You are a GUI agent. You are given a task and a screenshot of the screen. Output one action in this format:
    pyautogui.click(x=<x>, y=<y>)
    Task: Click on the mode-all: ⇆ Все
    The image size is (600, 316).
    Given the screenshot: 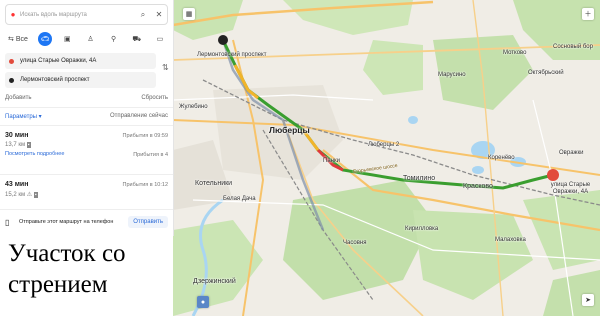 What is the action you would take?
    pyautogui.click(x=18, y=39)
    